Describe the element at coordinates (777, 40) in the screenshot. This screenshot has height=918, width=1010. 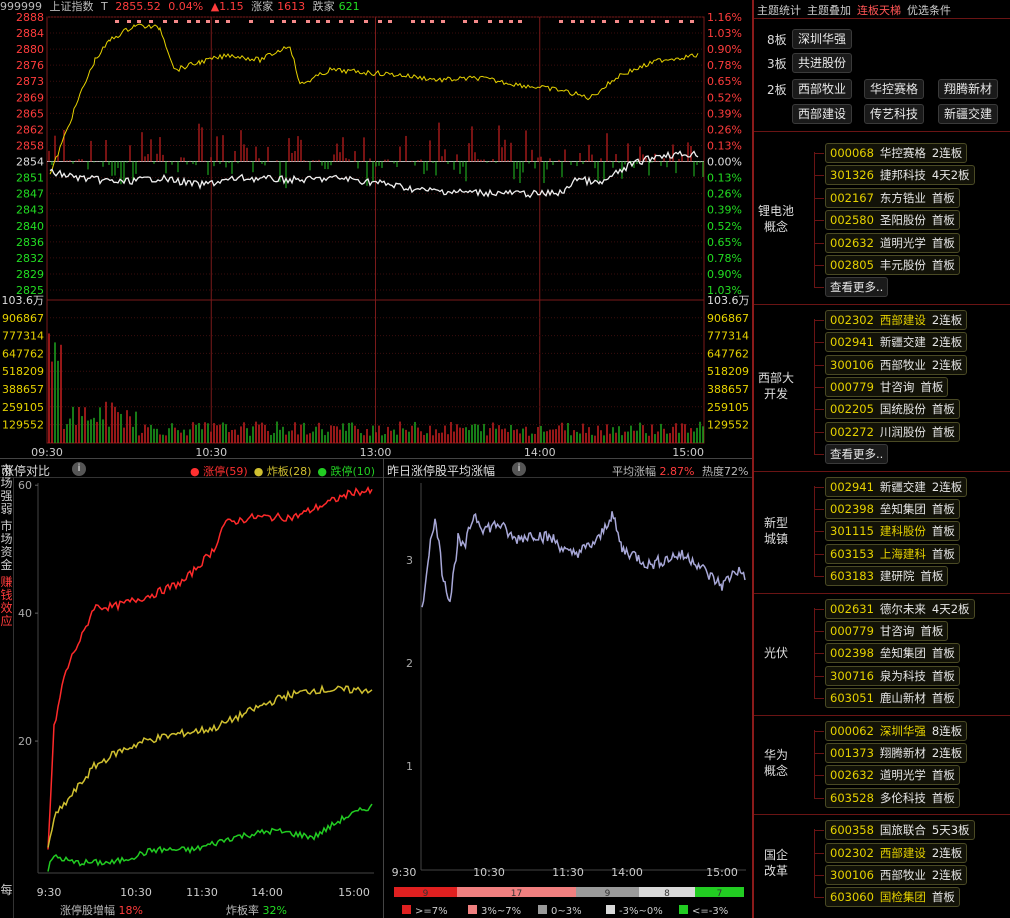
I see `ladder-level: 8板` at that location.